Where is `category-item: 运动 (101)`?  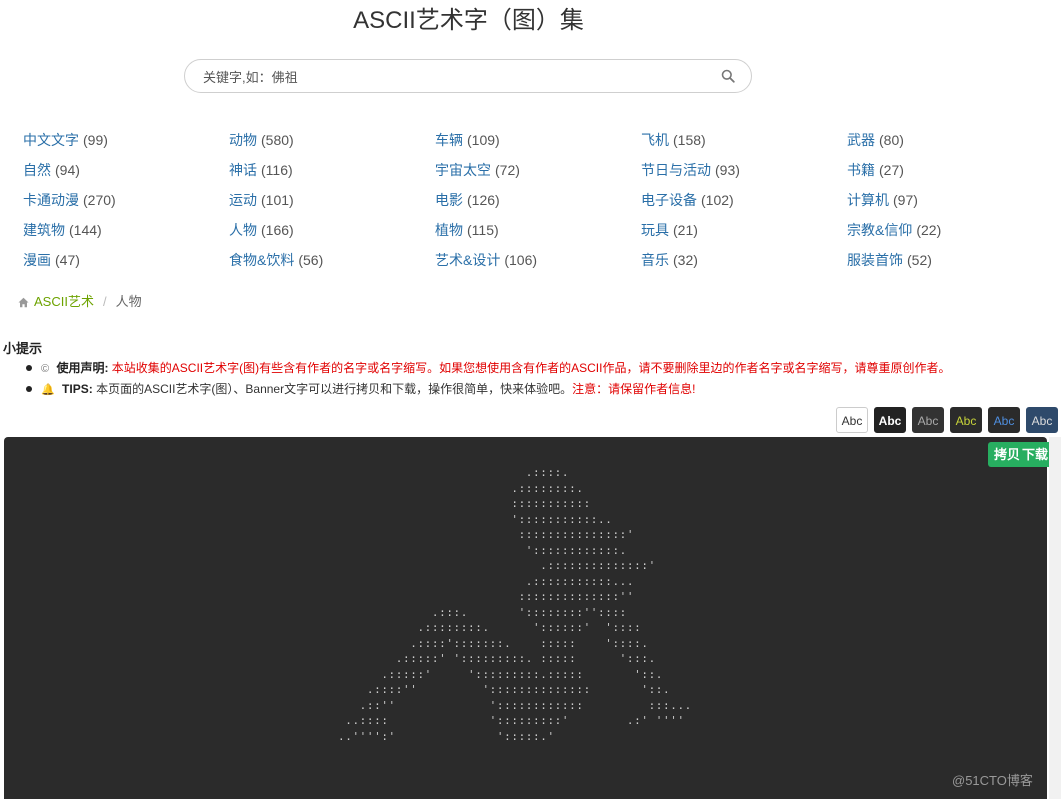 category-item: 运动 (101) is located at coordinates (332, 203).